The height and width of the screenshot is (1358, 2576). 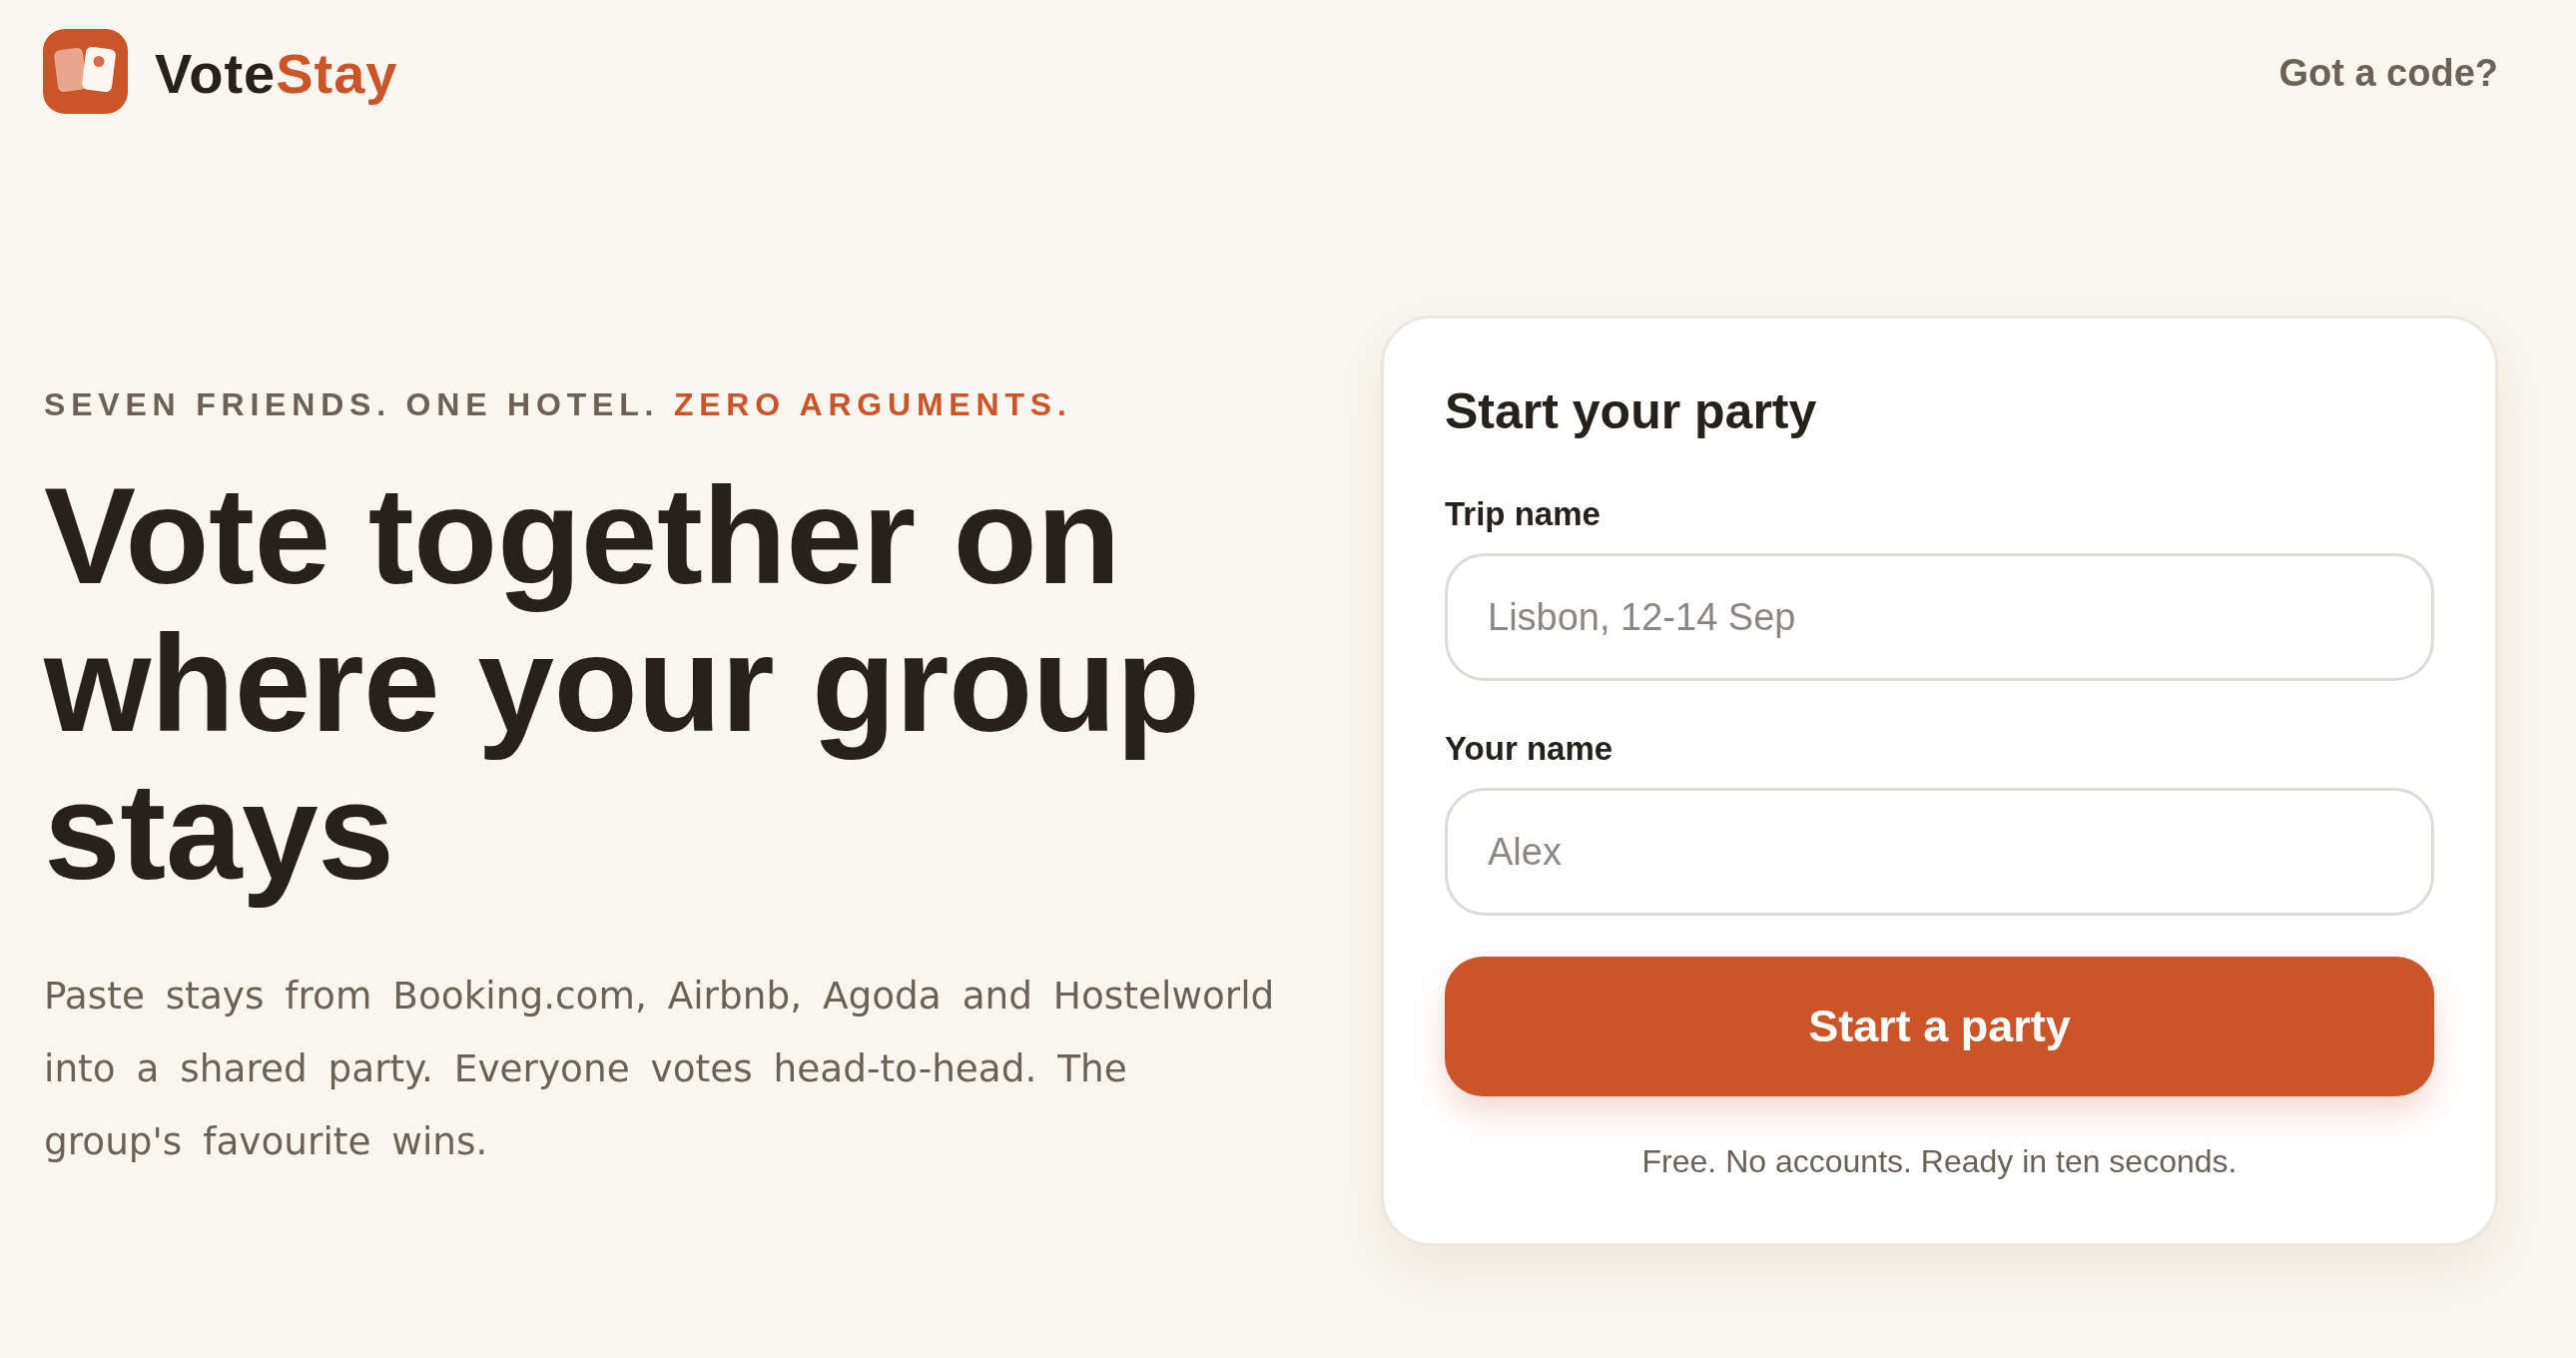 I want to click on form-note: Free. No accounts. Ready in ten seconds., so click(x=1939, y=1161).